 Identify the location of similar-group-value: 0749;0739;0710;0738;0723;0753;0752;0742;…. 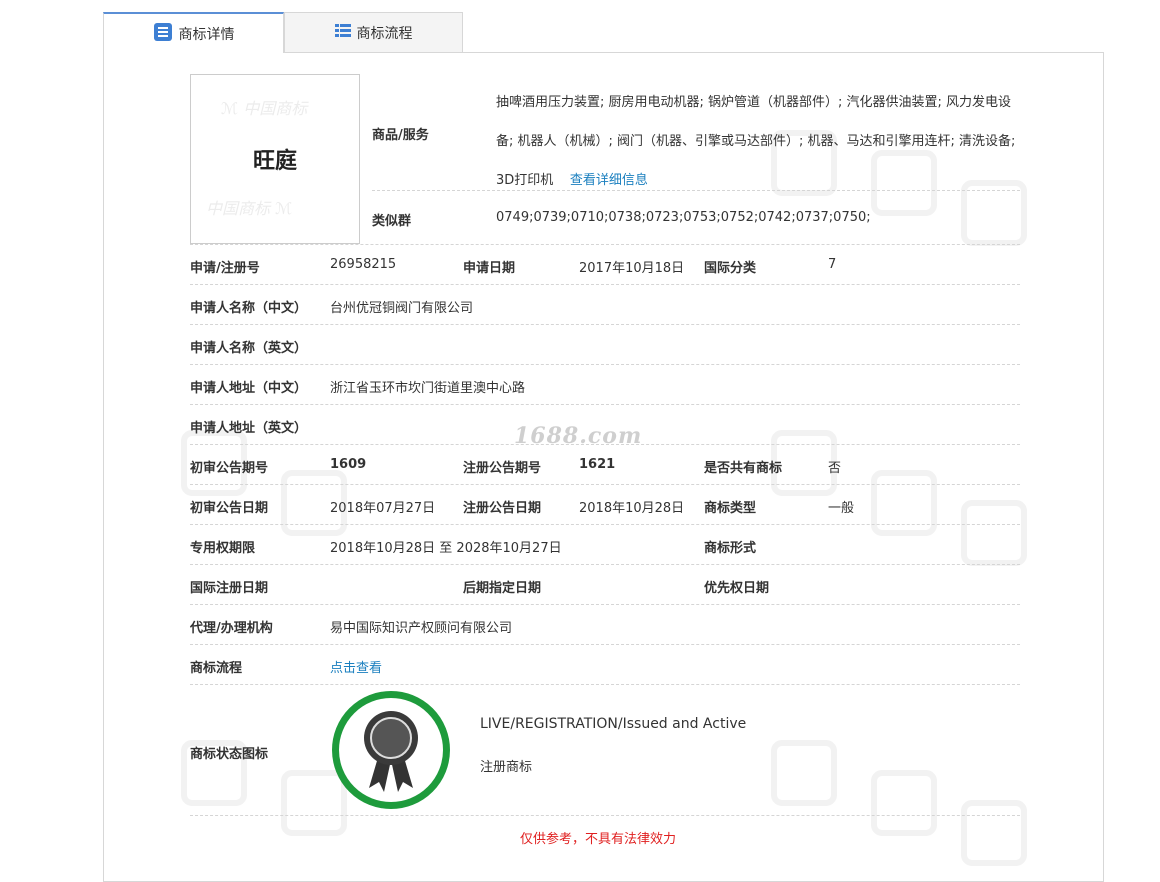
(683, 217).